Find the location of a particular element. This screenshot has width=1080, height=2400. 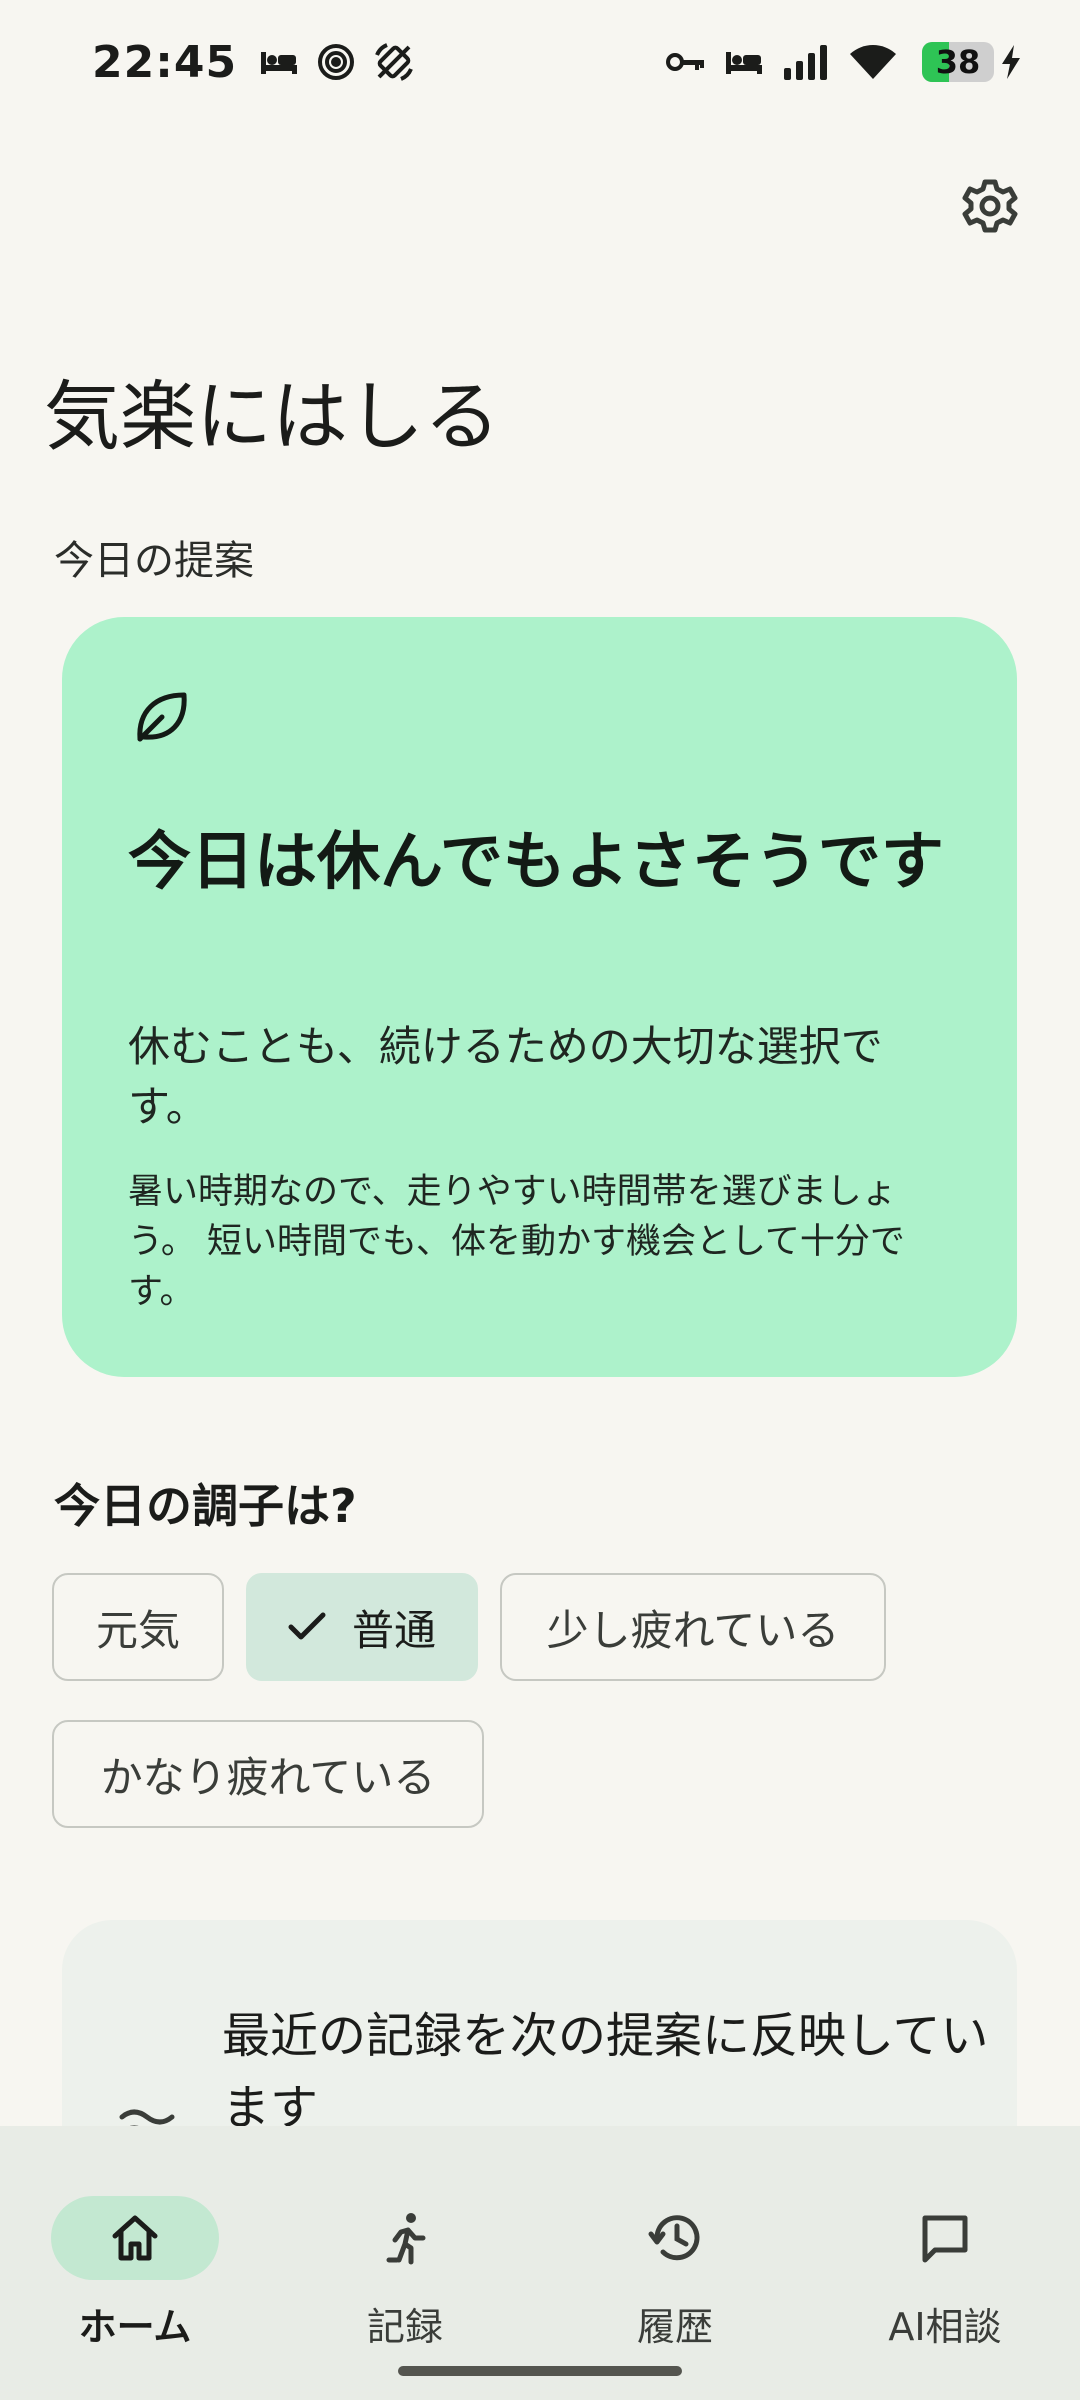

suggestion-title: 今日は休んでもよさそうです is located at coordinates (536, 861).